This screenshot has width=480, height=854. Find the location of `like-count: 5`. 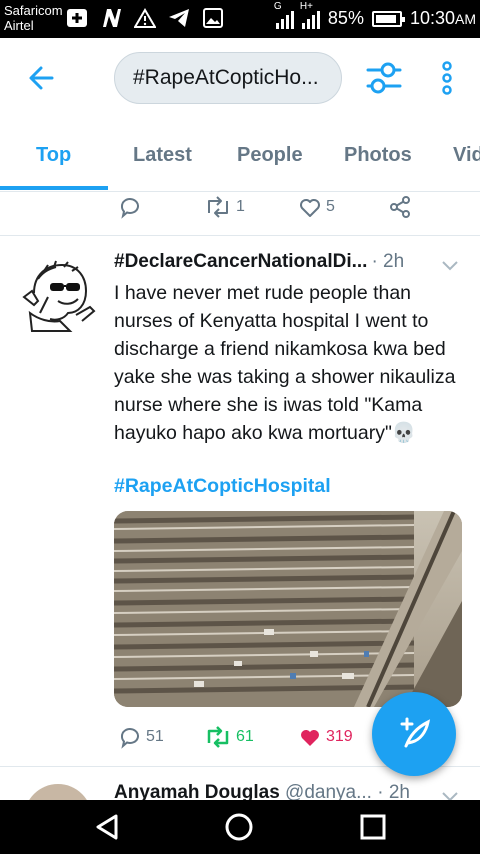

like-count: 5 is located at coordinates (330, 206).